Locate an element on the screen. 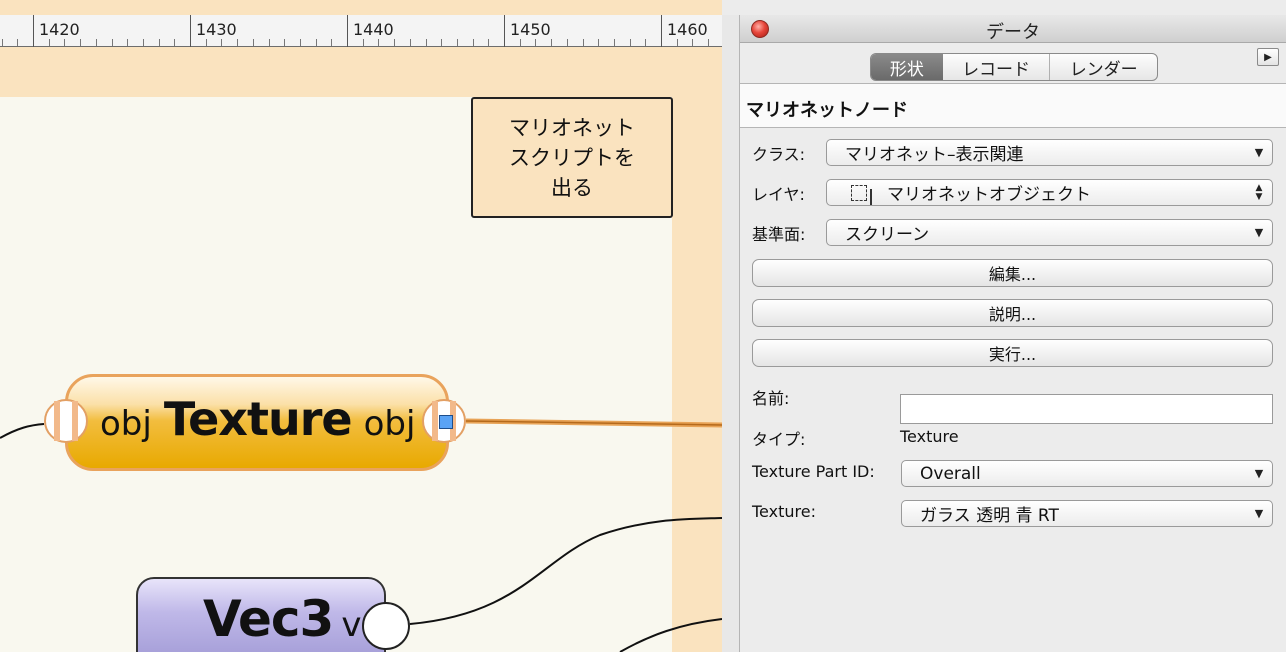  texture-part-label: Texture Part ID: is located at coordinates (813, 471).